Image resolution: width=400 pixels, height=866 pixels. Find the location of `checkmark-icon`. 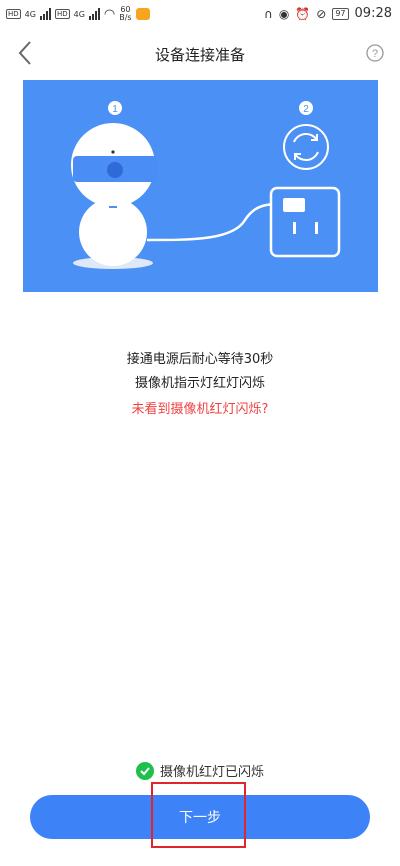

checkmark-icon is located at coordinates (144, 770).